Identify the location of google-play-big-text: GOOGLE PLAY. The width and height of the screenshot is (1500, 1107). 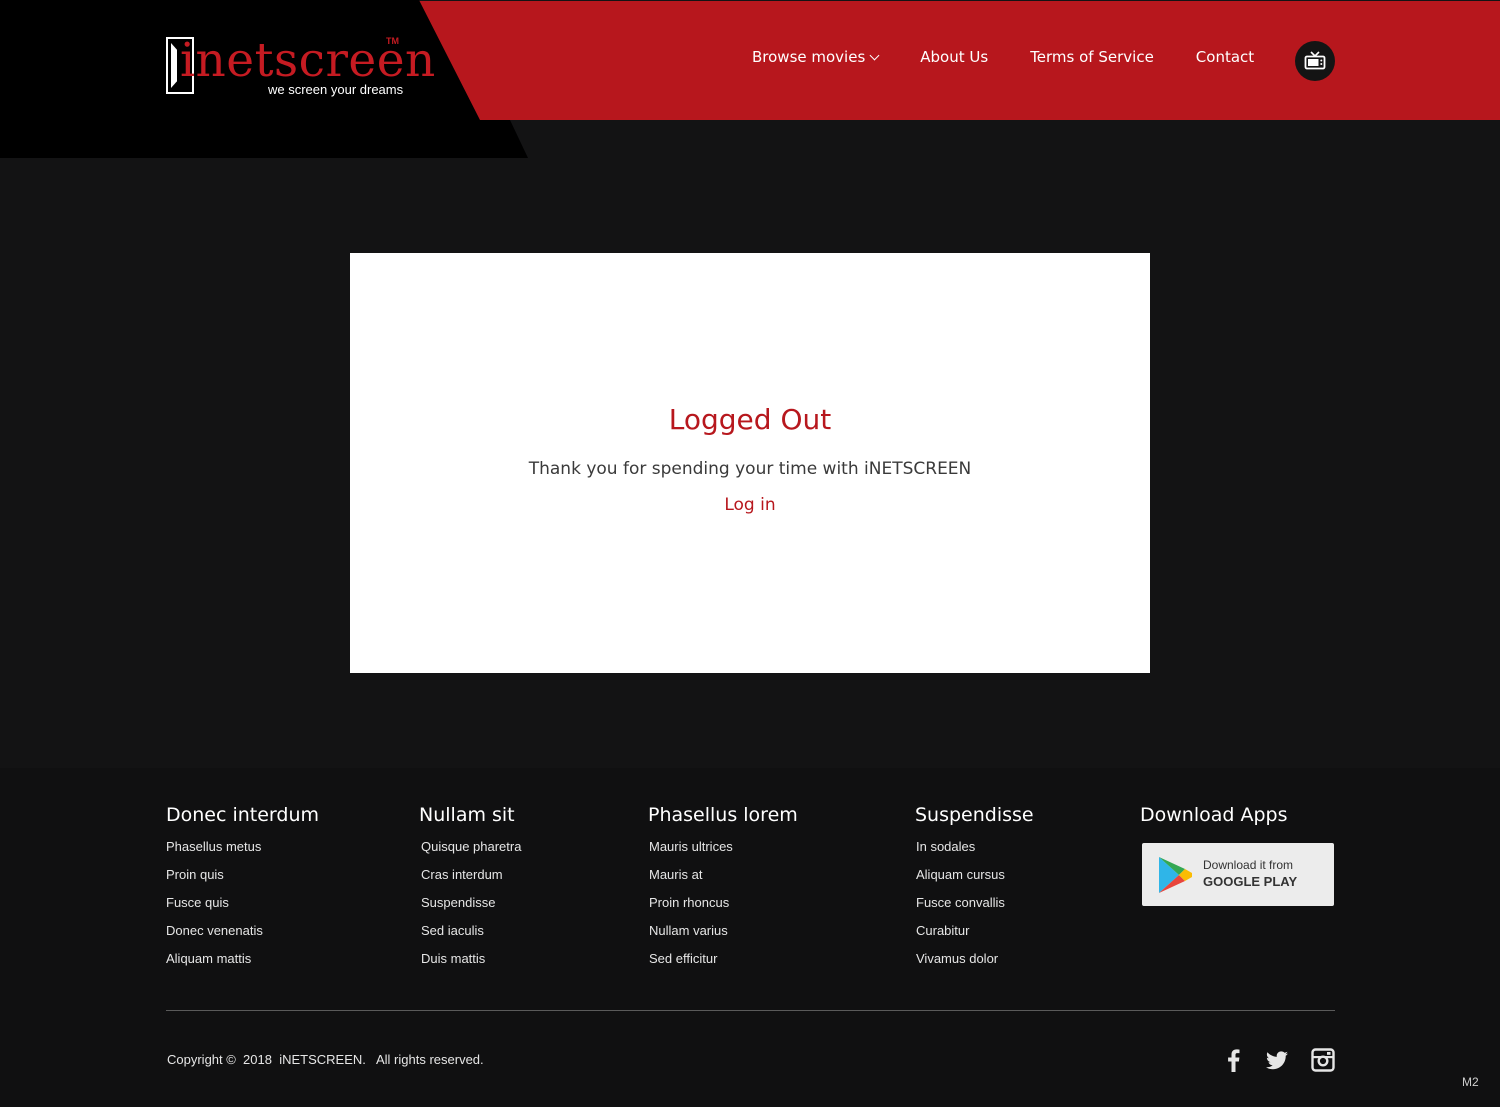
(1250, 881).